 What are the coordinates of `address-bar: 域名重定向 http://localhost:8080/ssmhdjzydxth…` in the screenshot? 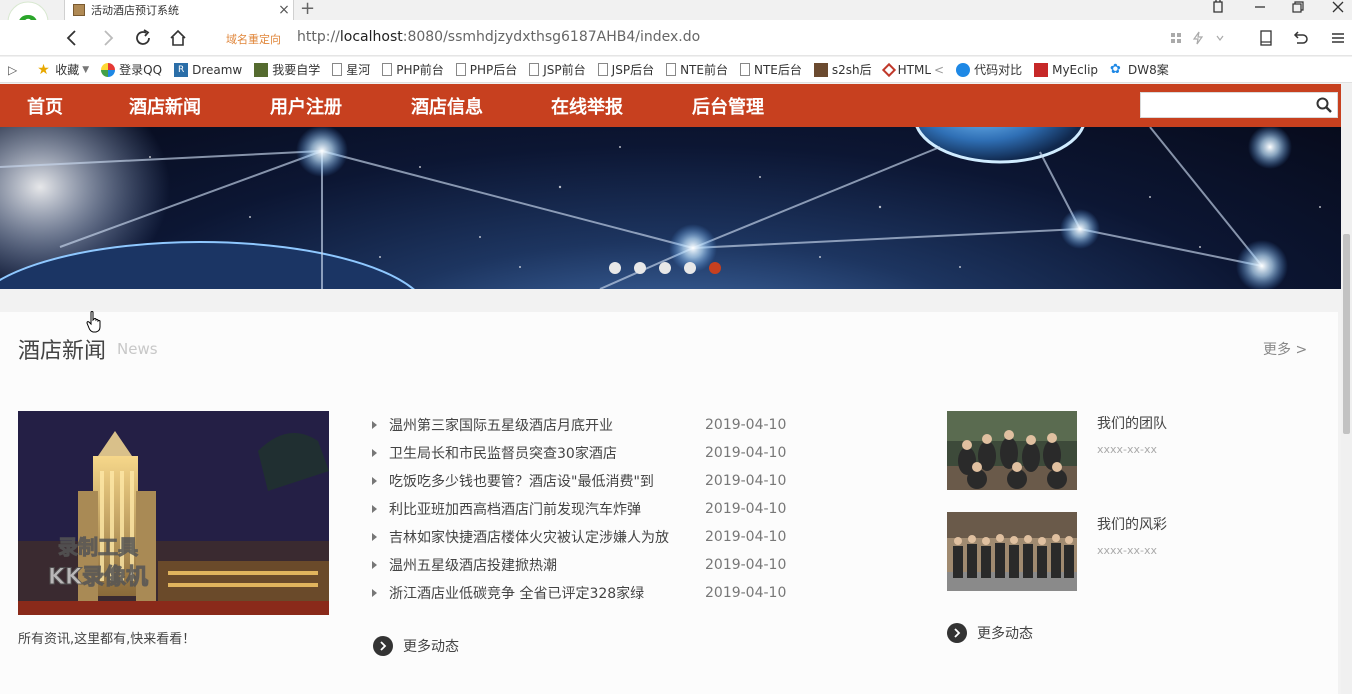 It's located at (676, 38).